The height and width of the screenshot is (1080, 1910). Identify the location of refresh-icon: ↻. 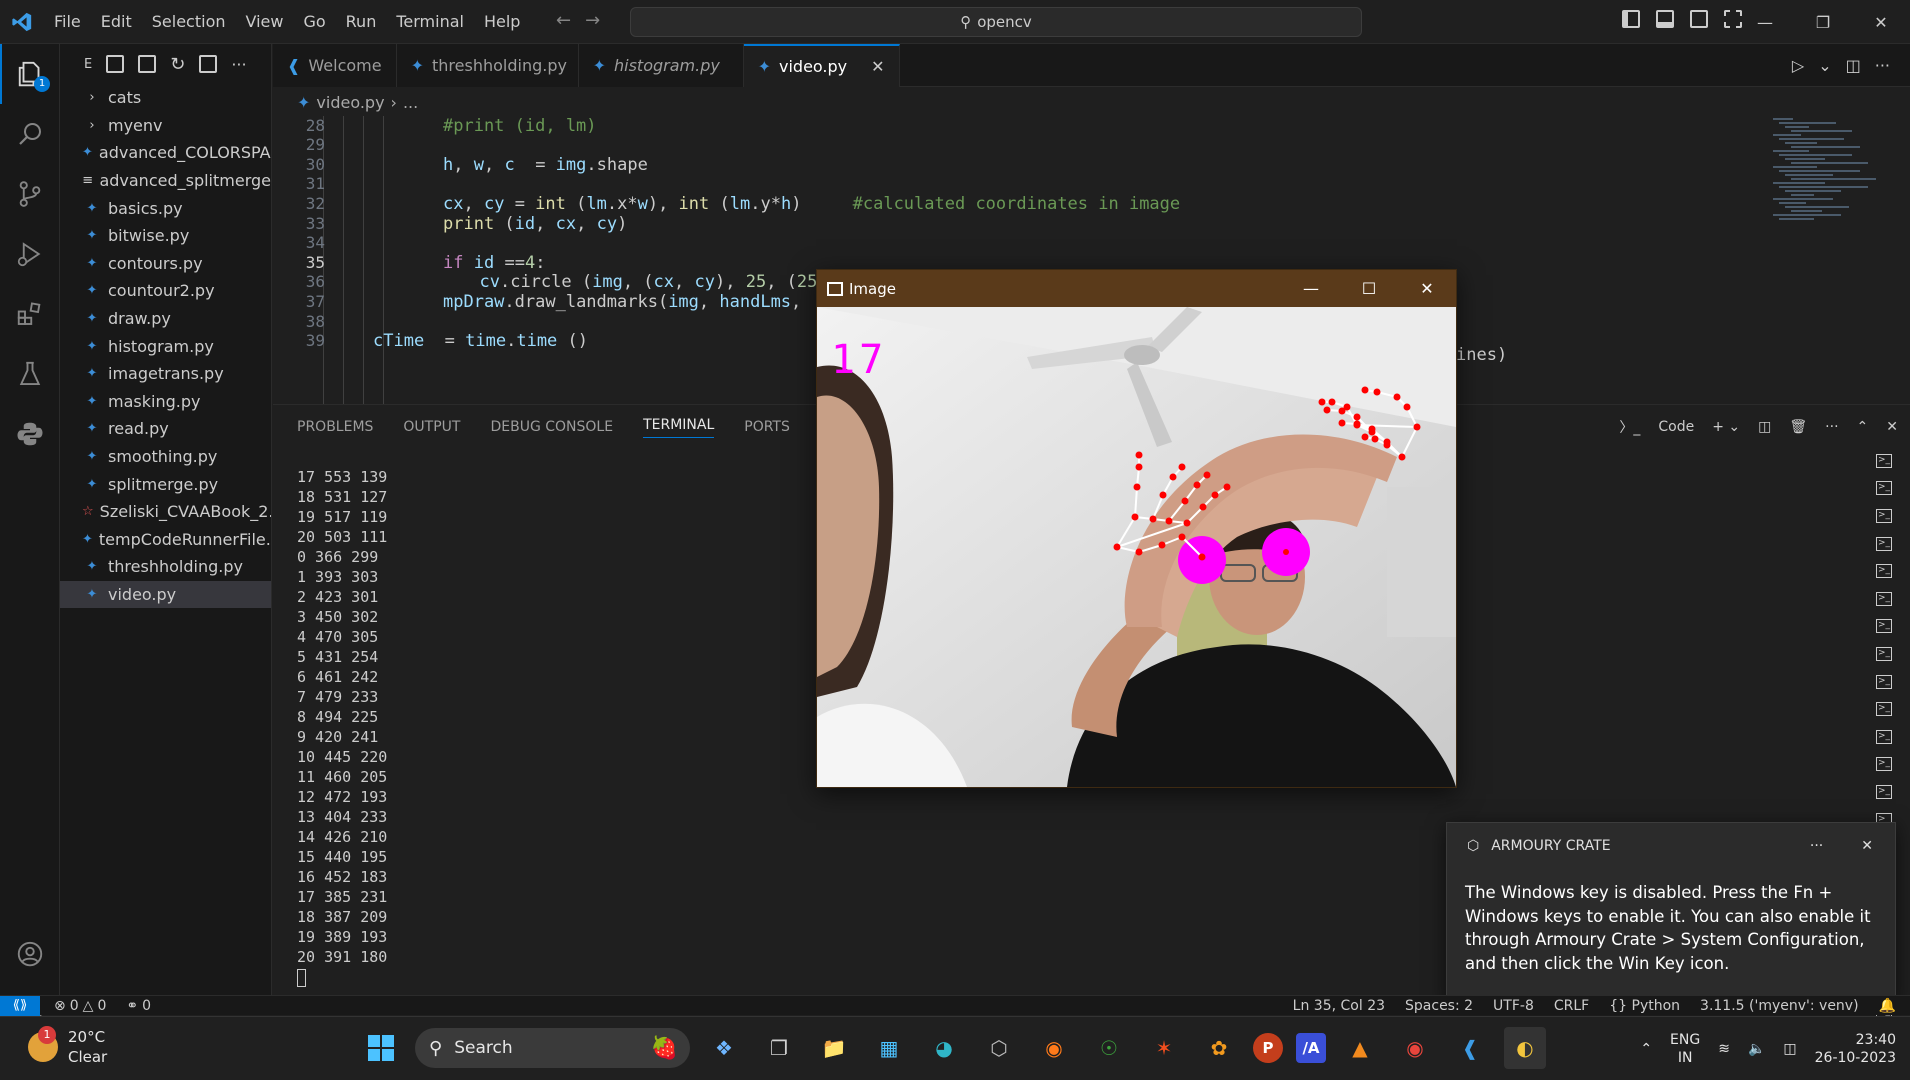
(177, 64).